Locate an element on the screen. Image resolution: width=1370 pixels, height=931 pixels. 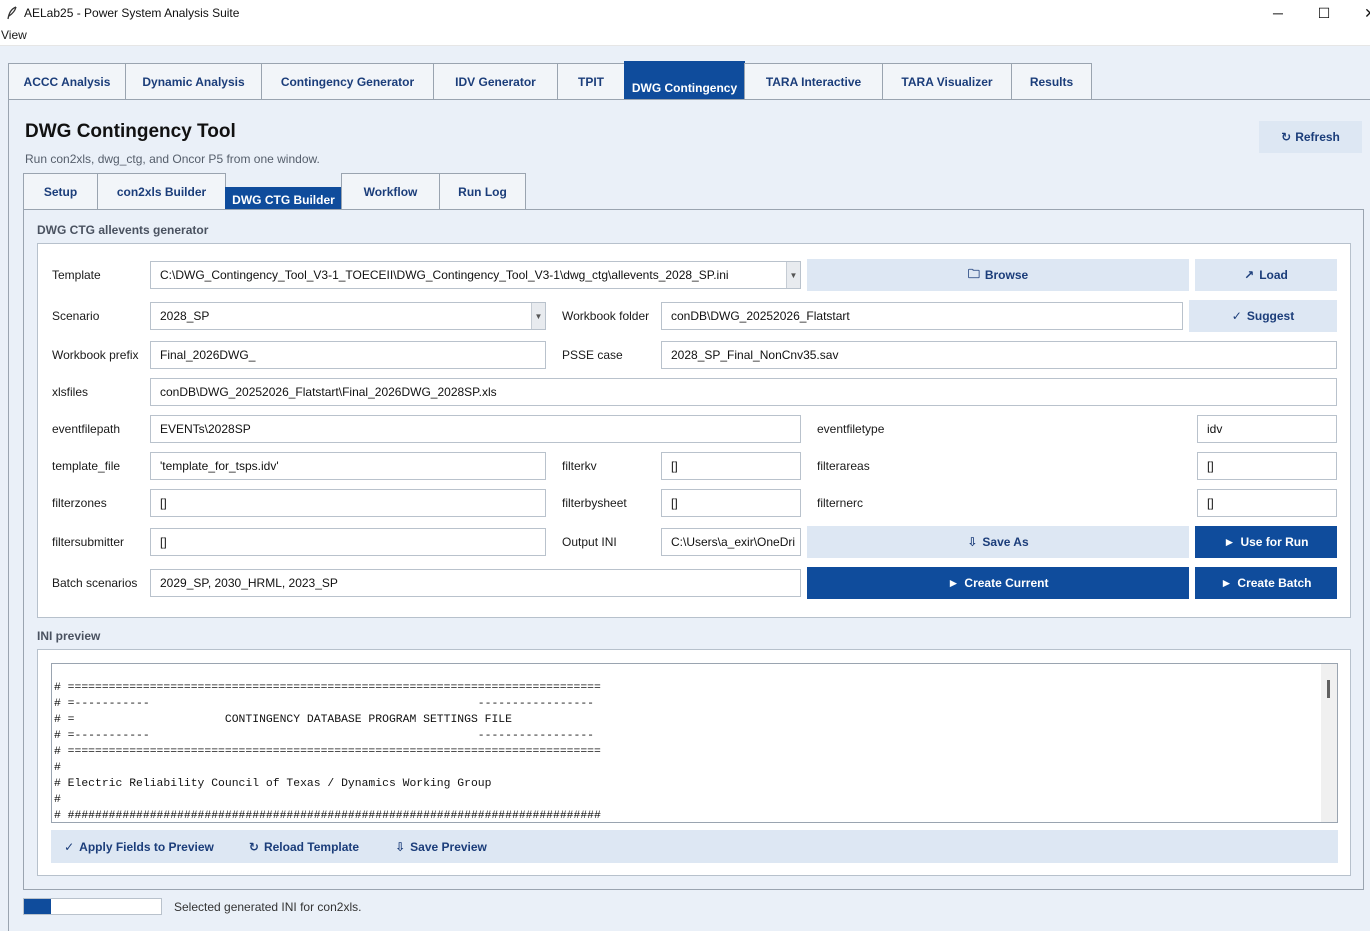
filternerc-input: [] is located at coordinates (1267, 503).